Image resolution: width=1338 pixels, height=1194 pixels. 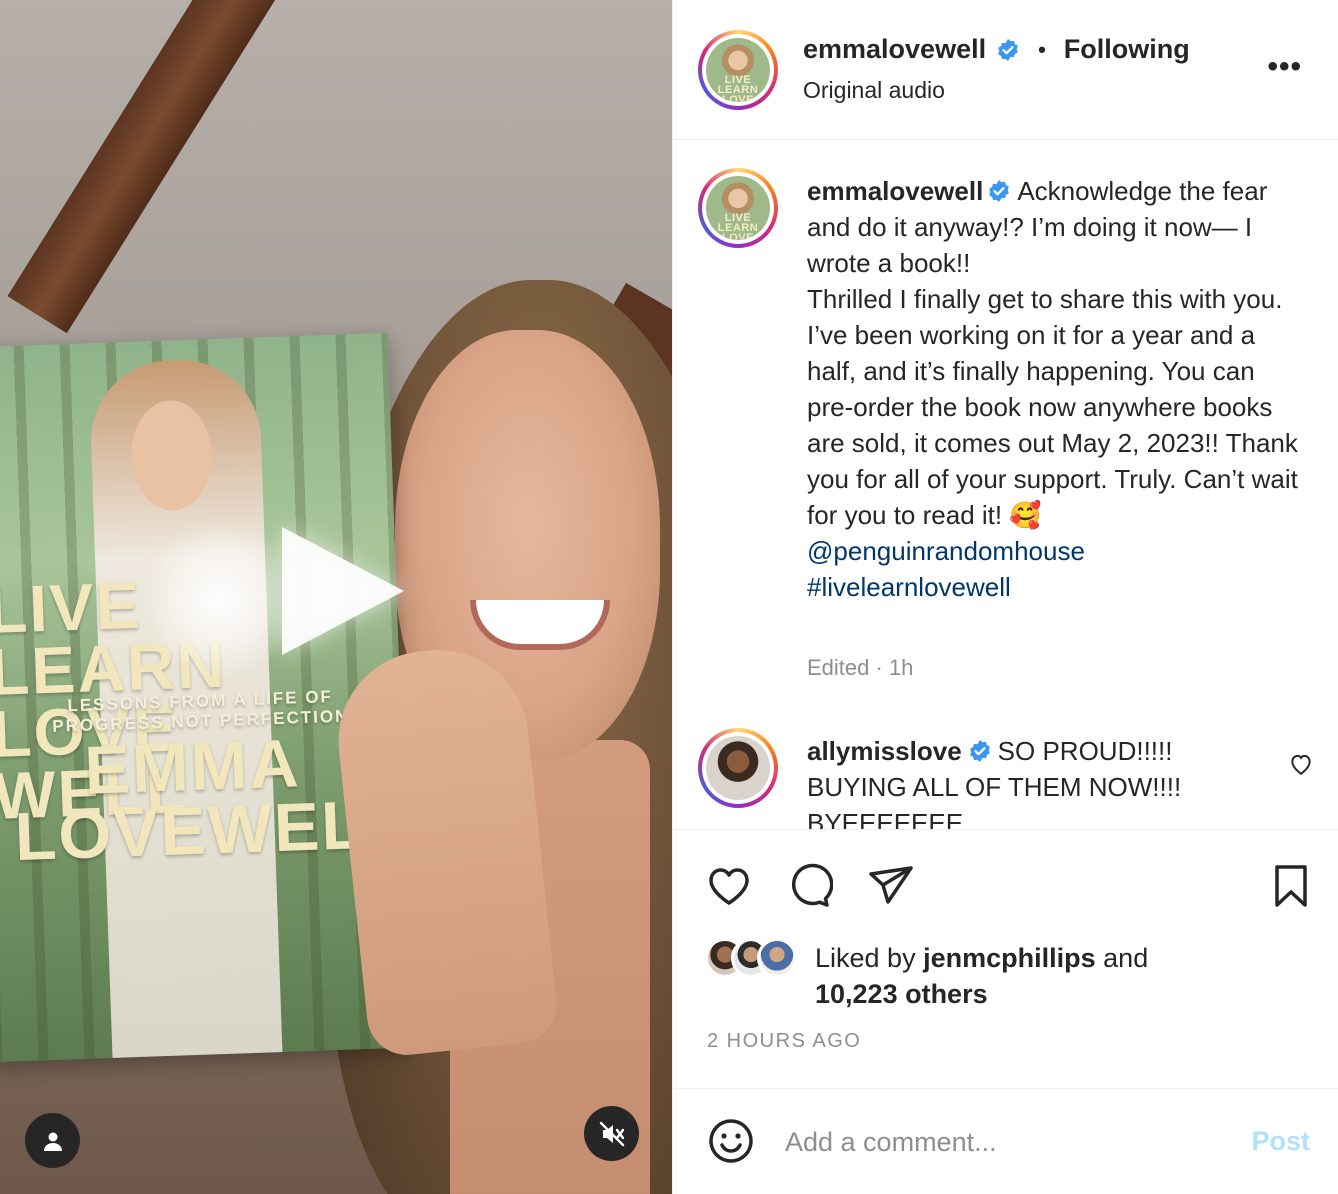 What do you see at coordinates (909, 587) in the screenshot?
I see `caption-hashtag: #livelearnlovewell` at bounding box center [909, 587].